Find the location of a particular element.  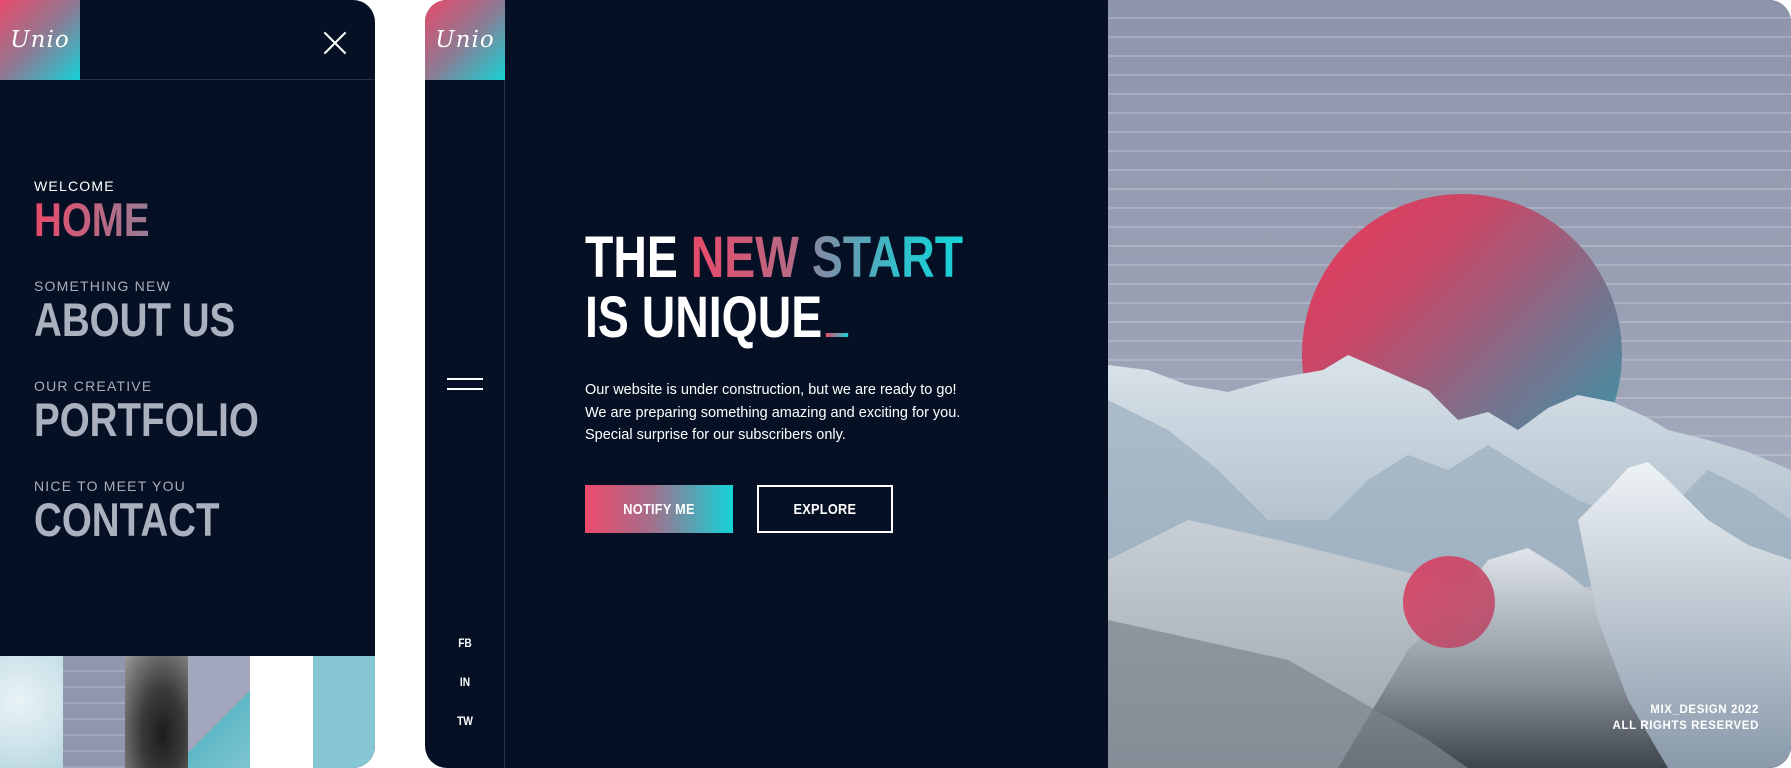

hamburger-icon is located at coordinates (465, 385).